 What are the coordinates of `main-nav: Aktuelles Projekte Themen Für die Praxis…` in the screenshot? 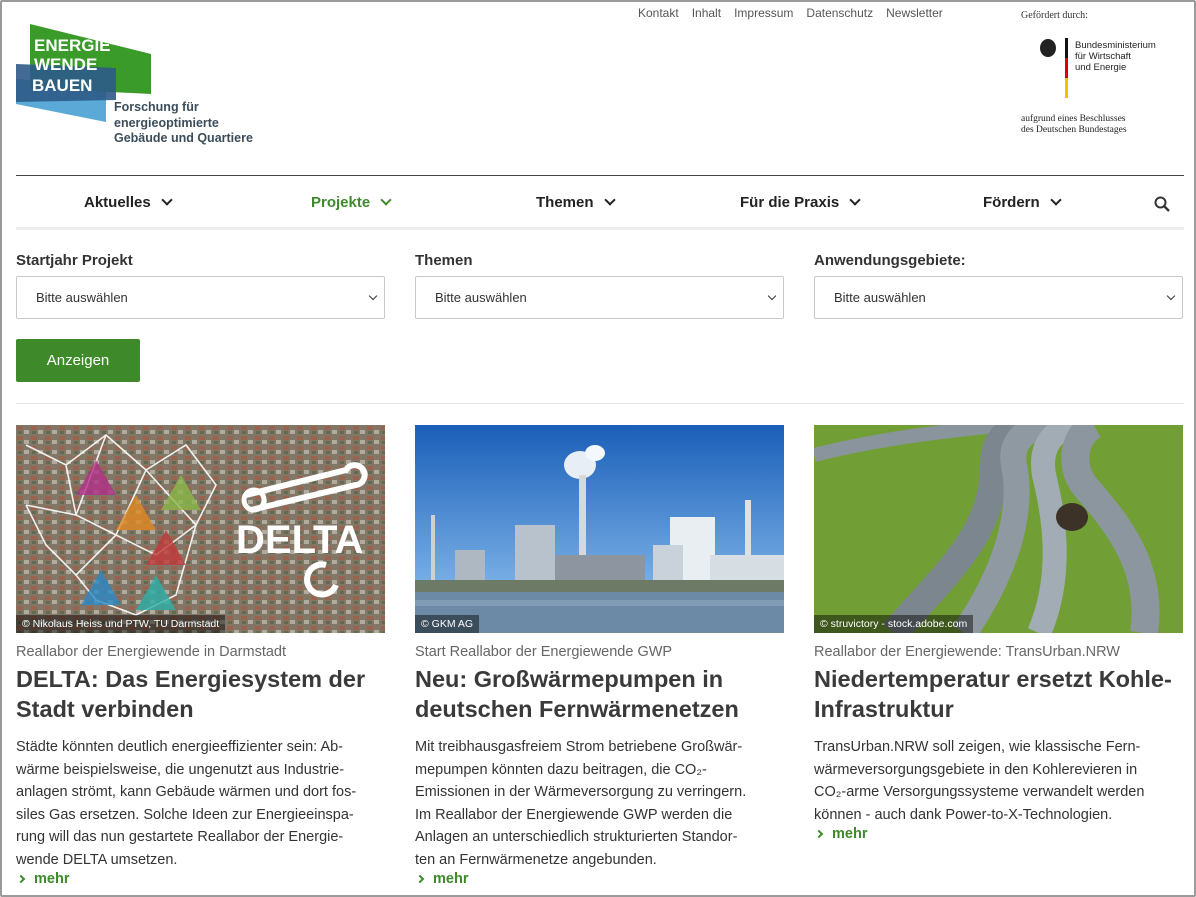 It's located at (600, 203).